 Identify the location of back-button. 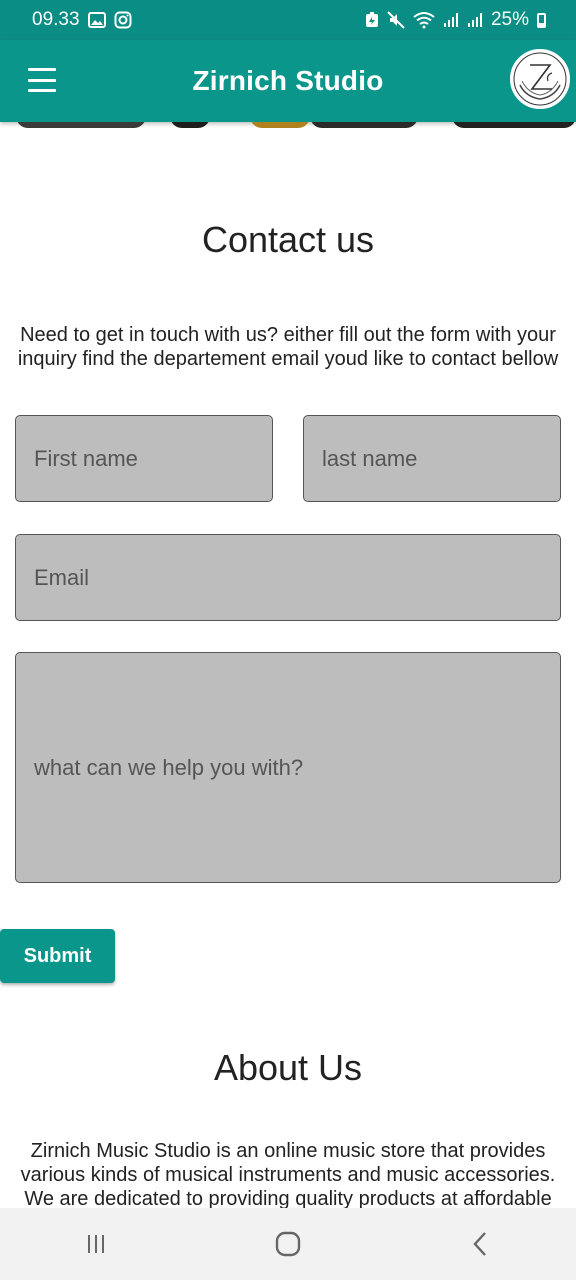
(480, 1244).